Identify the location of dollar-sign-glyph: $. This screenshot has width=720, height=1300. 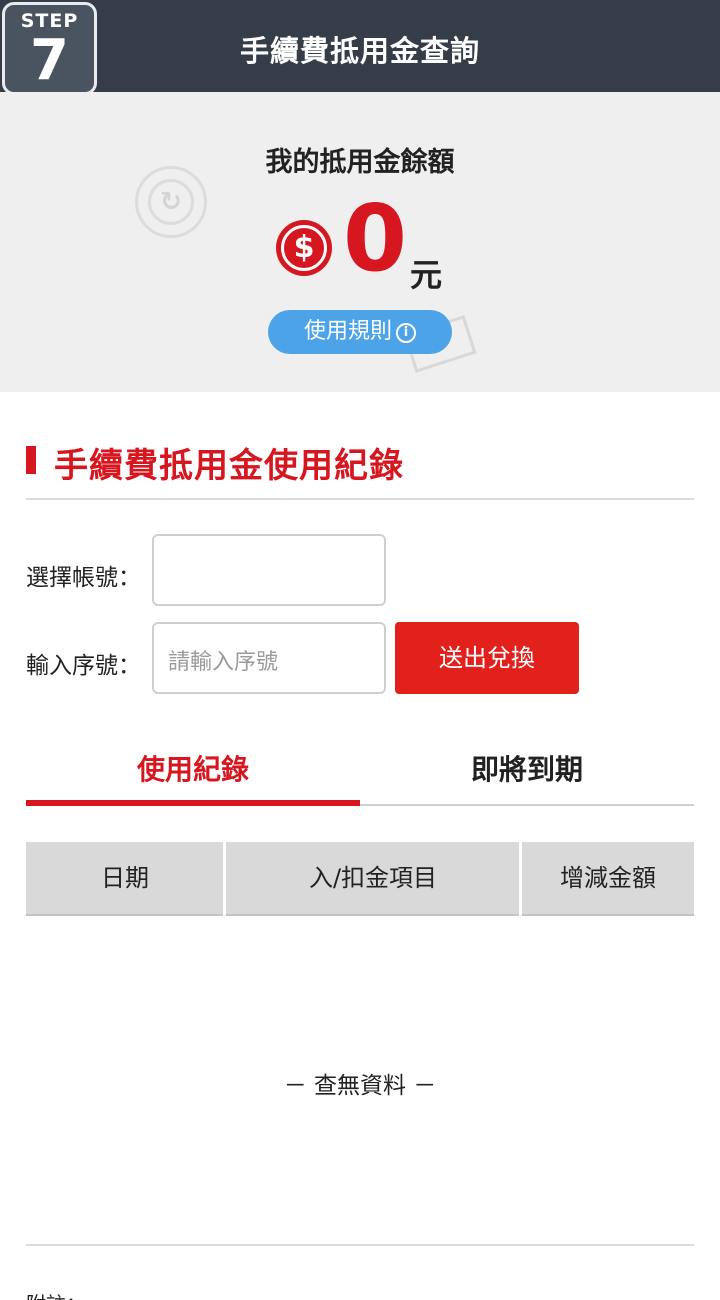
(304, 248).